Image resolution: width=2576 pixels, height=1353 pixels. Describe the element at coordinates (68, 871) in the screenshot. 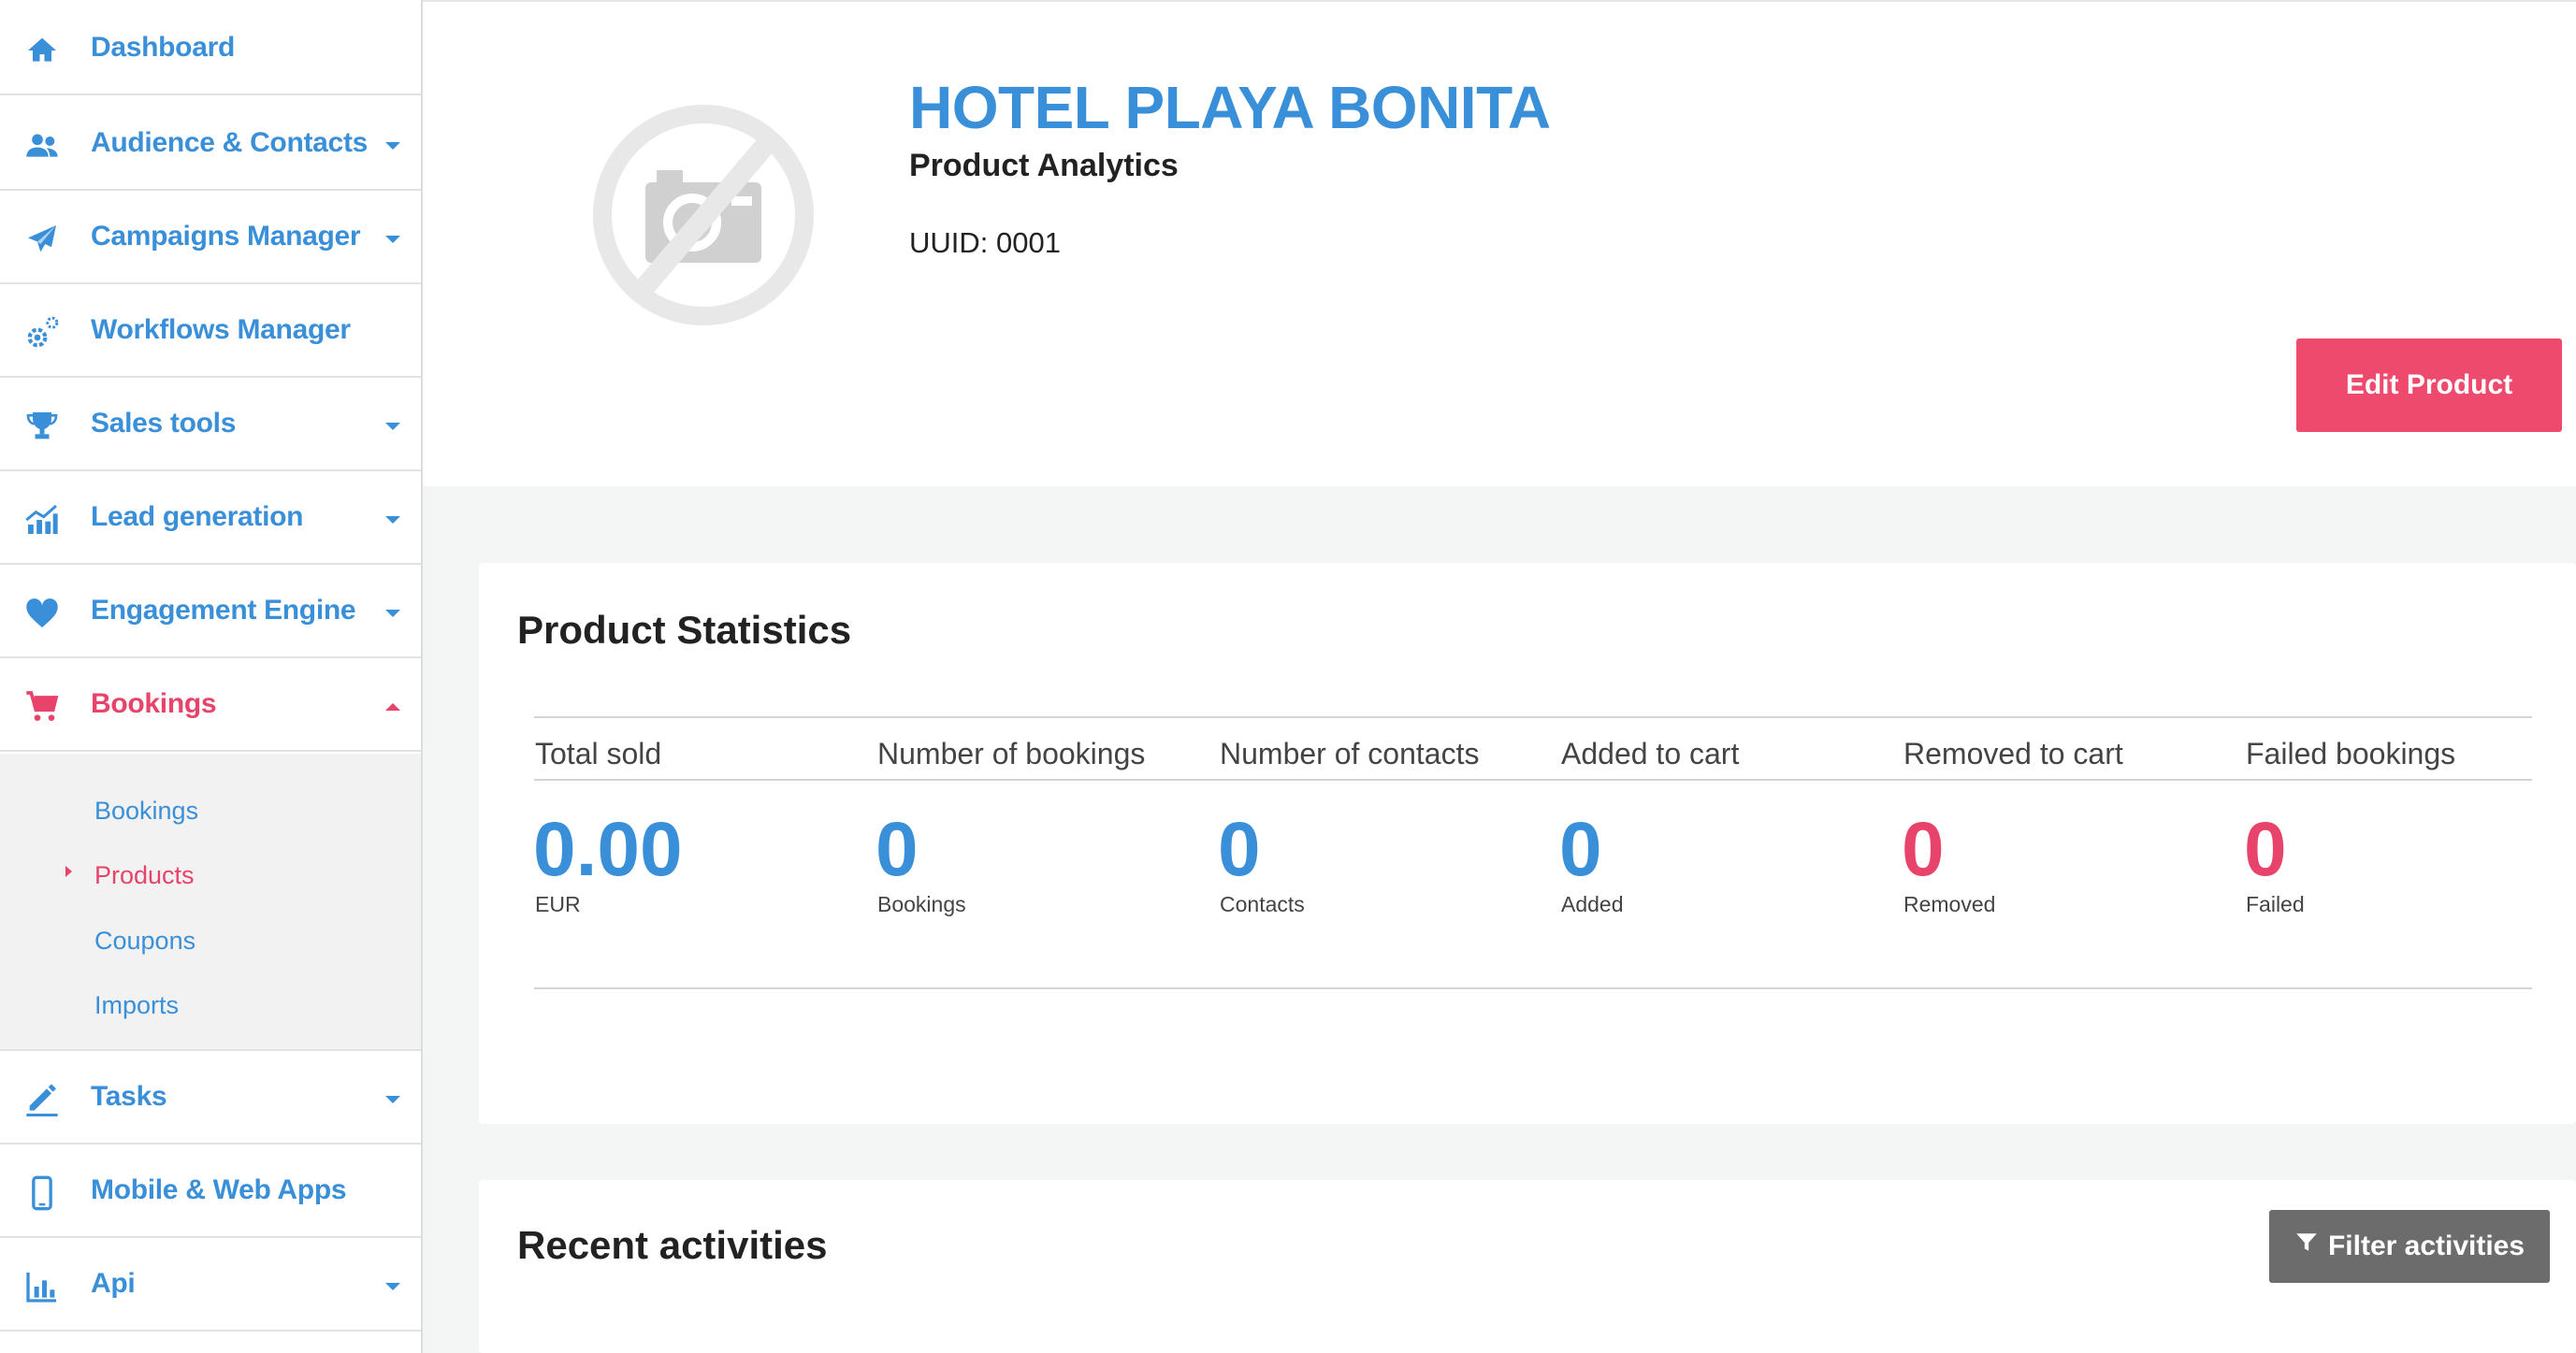

I see `active-arrow-icon` at that location.